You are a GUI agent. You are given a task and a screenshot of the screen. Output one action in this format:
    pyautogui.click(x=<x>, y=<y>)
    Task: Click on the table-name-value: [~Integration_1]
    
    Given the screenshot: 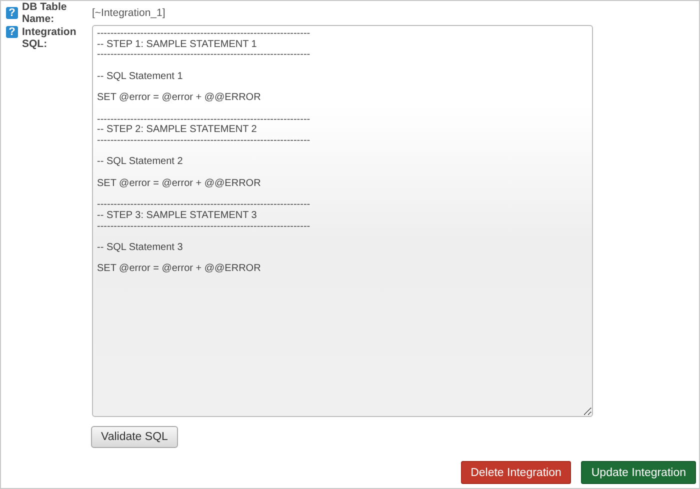 What is the action you would take?
    pyautogui.click(x=129, y=13)
    